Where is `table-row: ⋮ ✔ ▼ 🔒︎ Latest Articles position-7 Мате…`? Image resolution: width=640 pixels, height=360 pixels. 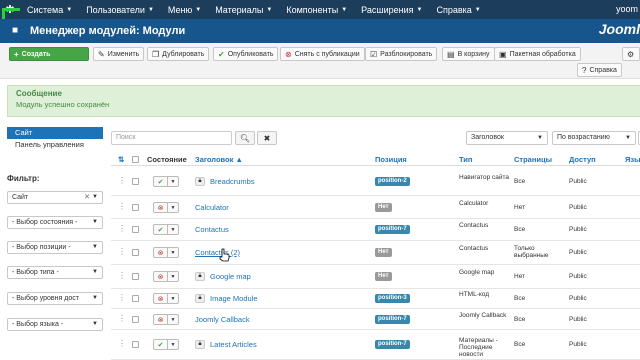 table-row: ⋮ ✔ ▼ 🔒︎ Latest Articles position-7 Мате… is located at coordinates (375, 345).